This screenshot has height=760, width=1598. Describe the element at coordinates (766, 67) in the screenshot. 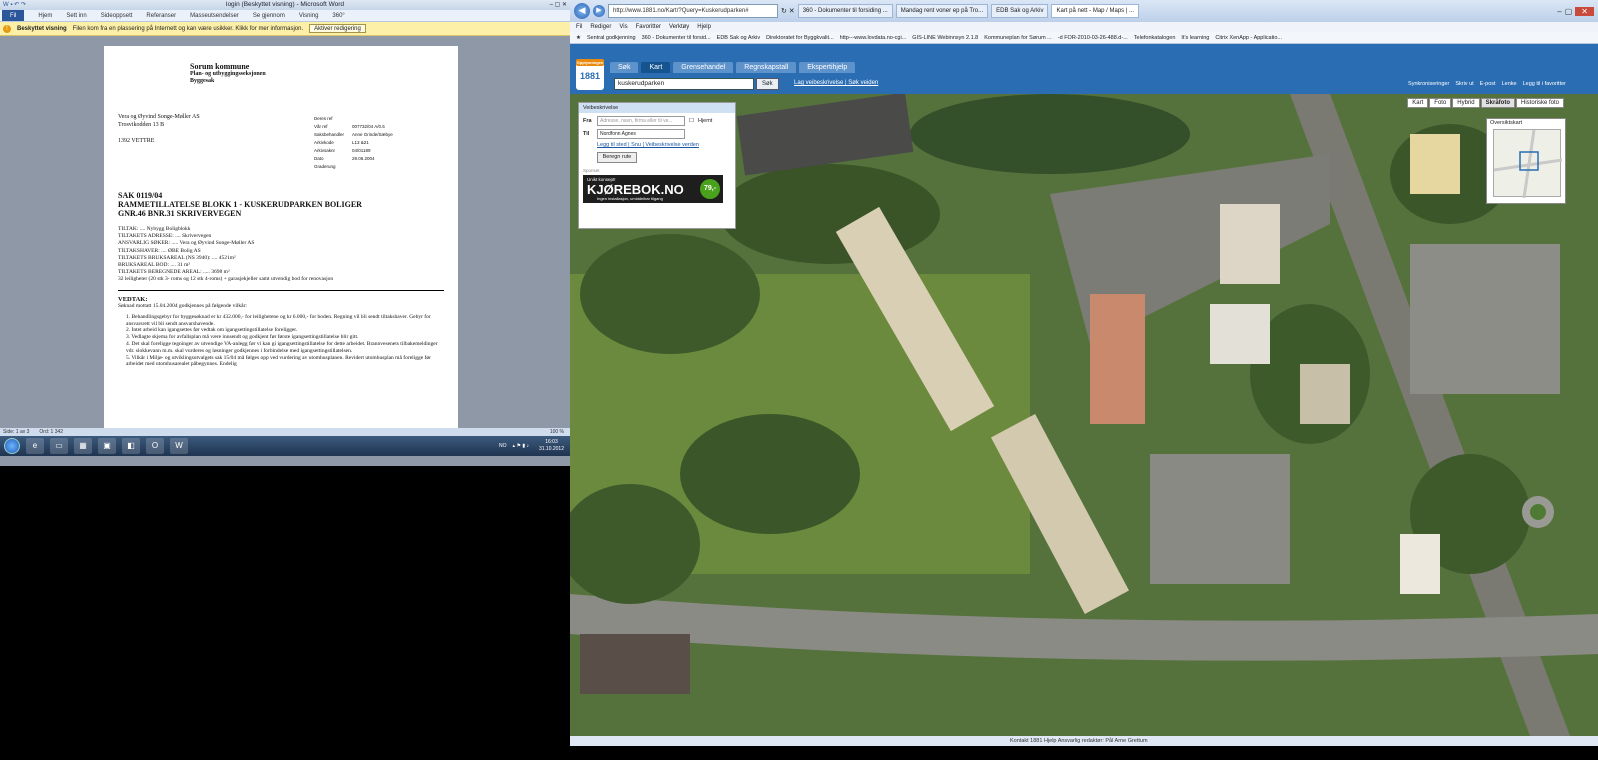

I see `tab-regnskapstall: Regnskapstall` at that location.